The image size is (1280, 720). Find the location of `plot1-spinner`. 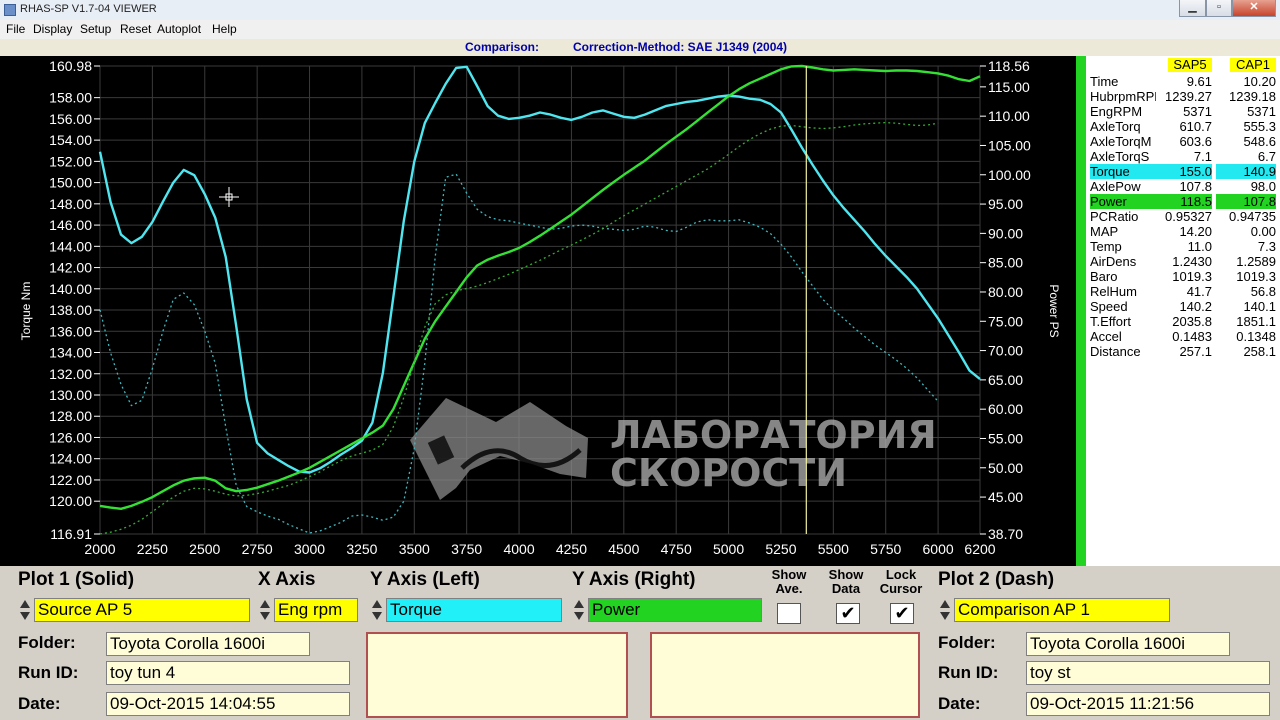

plot1-spinner is located at coordinates (25, 610).